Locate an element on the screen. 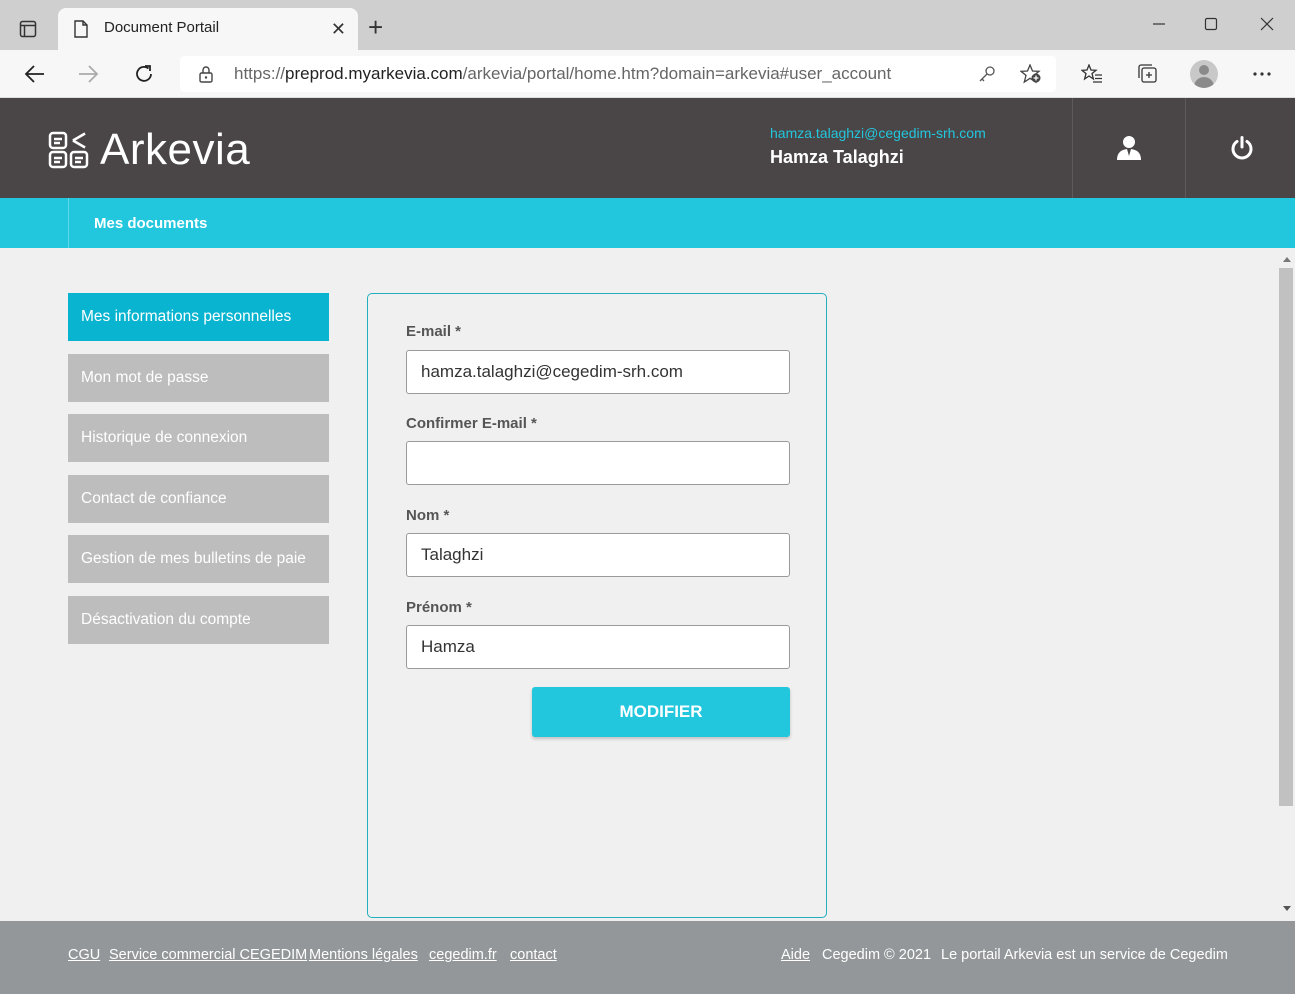 Image resolution: width=1295 pixels, height=994 pixels. browser-tab: Document Portail ✕ is located at coordinates (208, 29).